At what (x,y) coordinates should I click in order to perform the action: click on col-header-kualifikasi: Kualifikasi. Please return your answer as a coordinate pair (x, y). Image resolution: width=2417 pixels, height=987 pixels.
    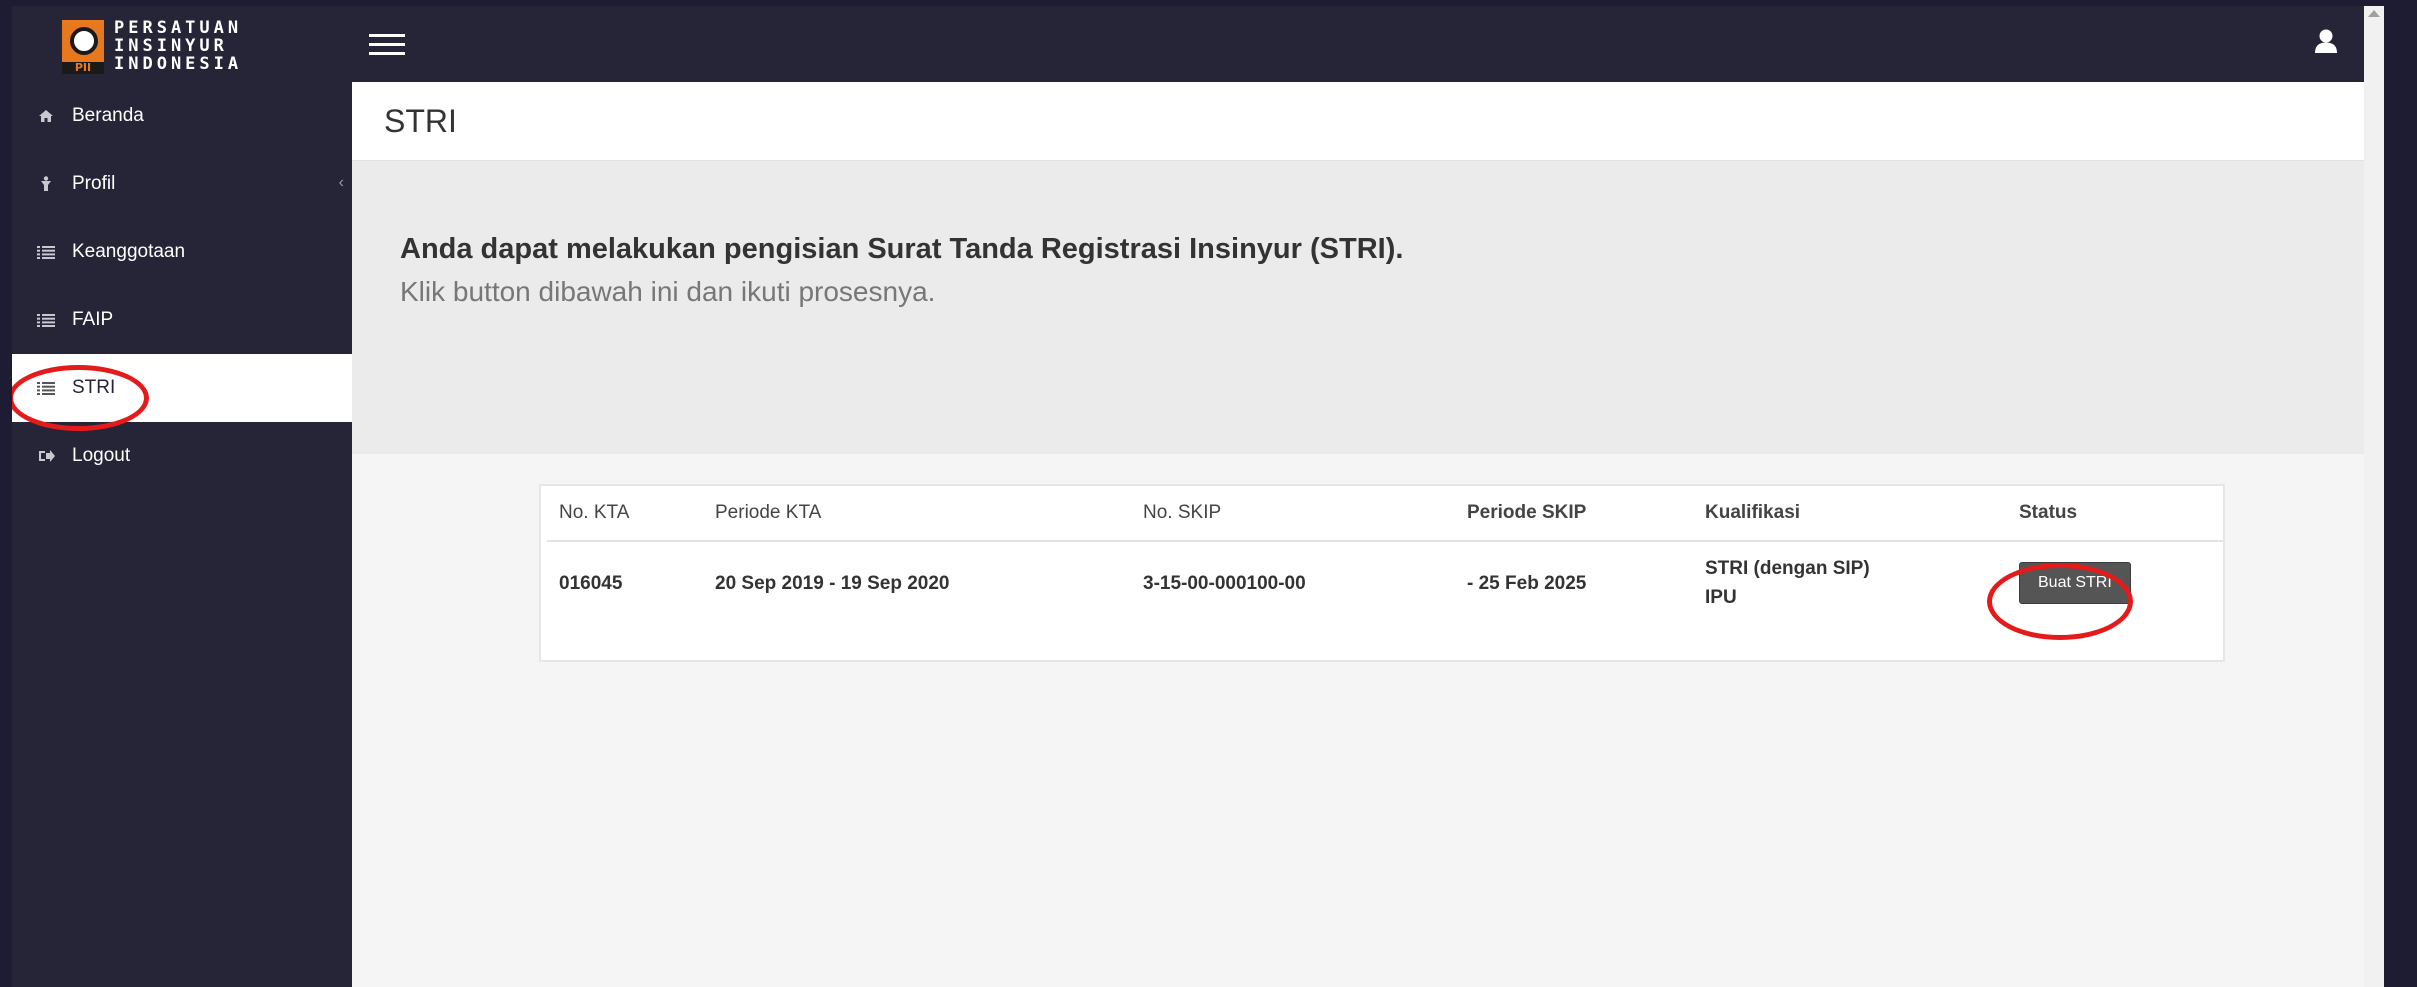
    Looking at the image, I should click on (1850, 514).